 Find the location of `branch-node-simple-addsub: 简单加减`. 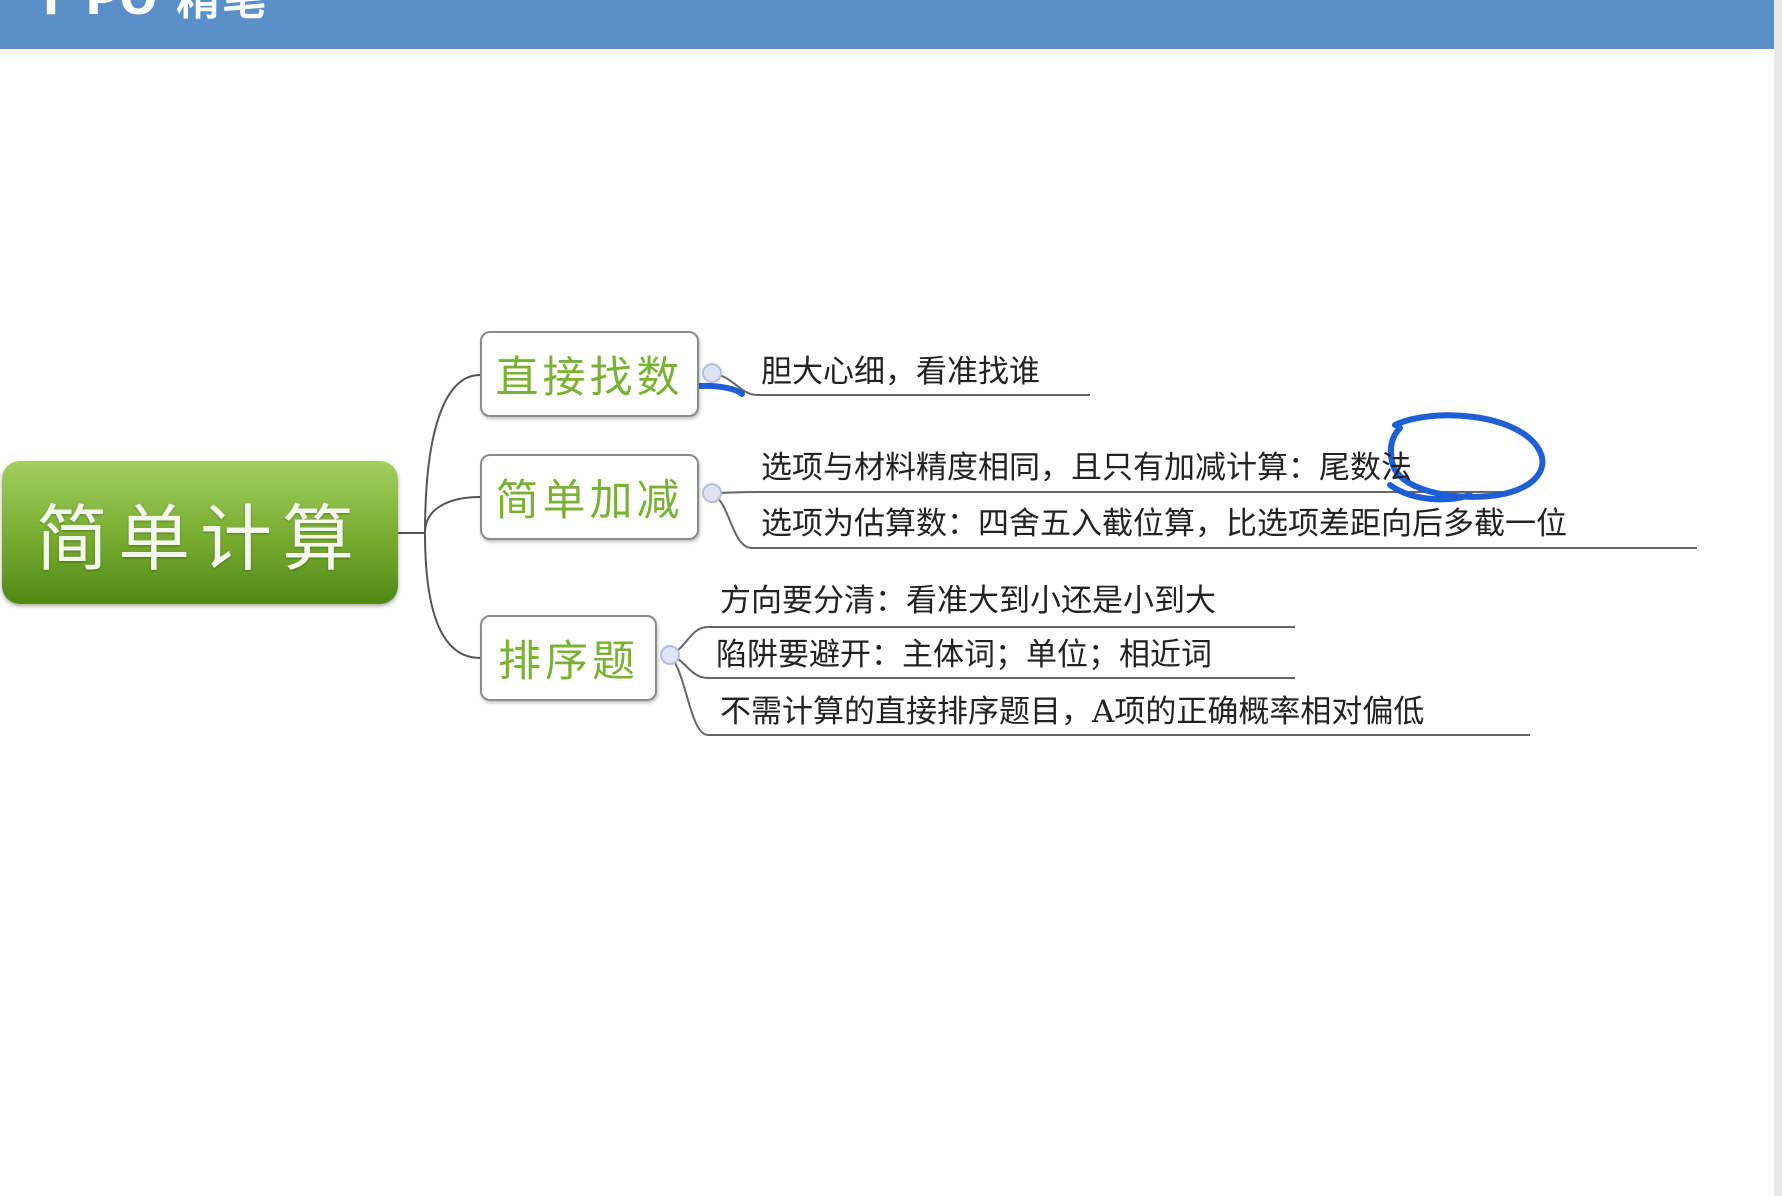

branch-node-simple-addsub: 简单加减 is located at coordinates (589, 497).